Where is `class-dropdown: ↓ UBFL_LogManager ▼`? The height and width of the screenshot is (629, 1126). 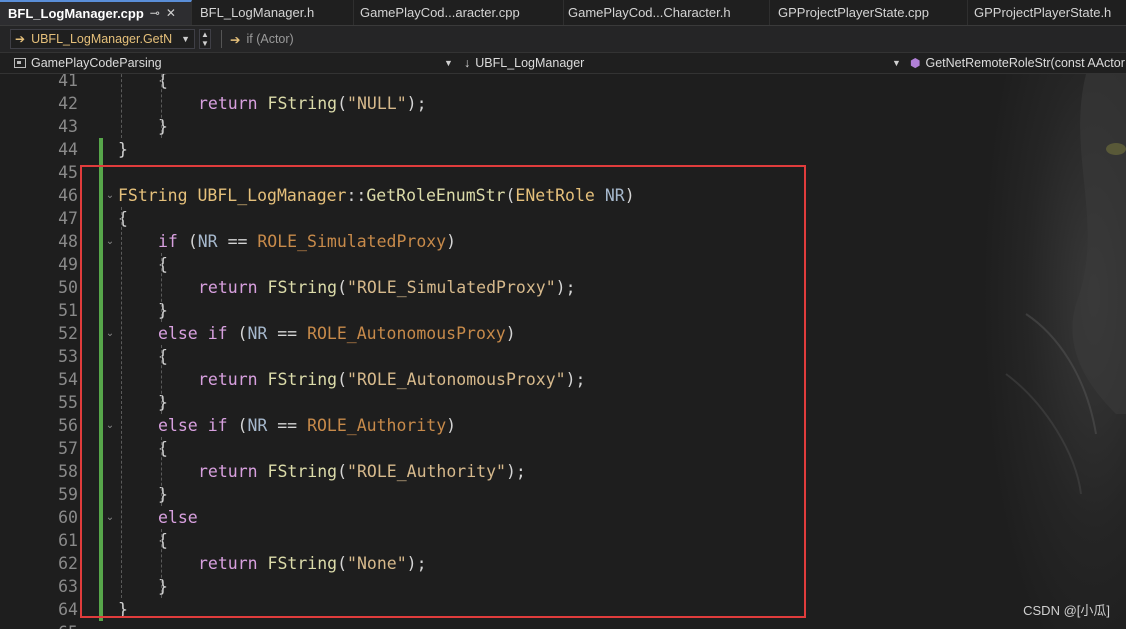
class-dropdown: ↓ UBFL_LogManager ▼ is located at coordinates (684, 63).